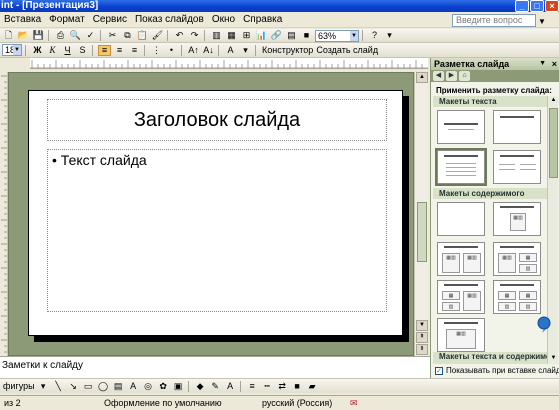 The width and height of the screenshot is (559, 410). Describe the element at coordinates (142, 35) in the screenshot. I see `paste-icon: 📋` at that location.